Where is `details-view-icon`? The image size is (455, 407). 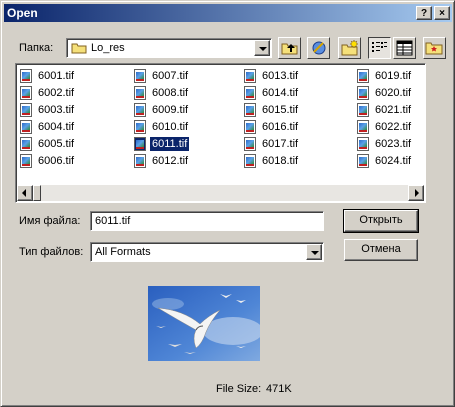 details-view-icon is located at coordinates (404, 48).